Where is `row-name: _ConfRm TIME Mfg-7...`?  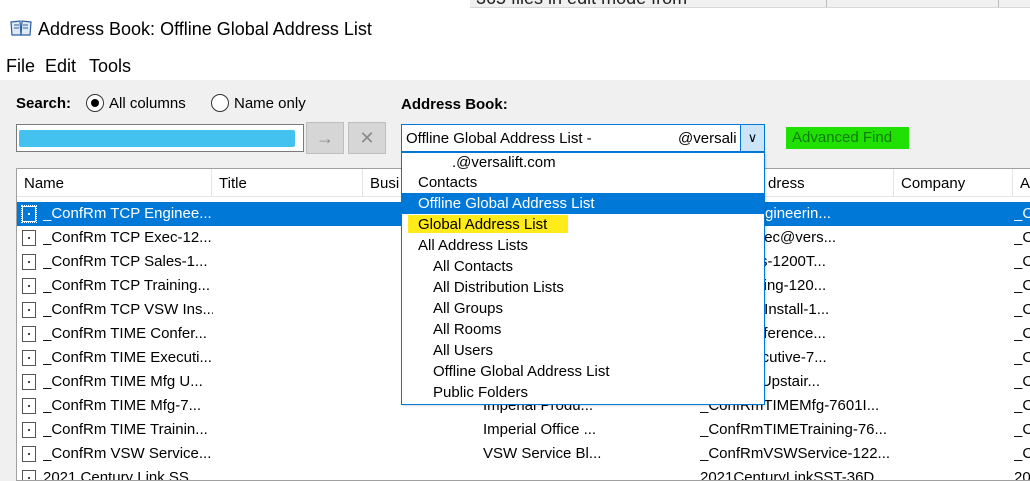 row-name: _ConfRm TIME Mfg-7... is located at coordinates (122, 405).